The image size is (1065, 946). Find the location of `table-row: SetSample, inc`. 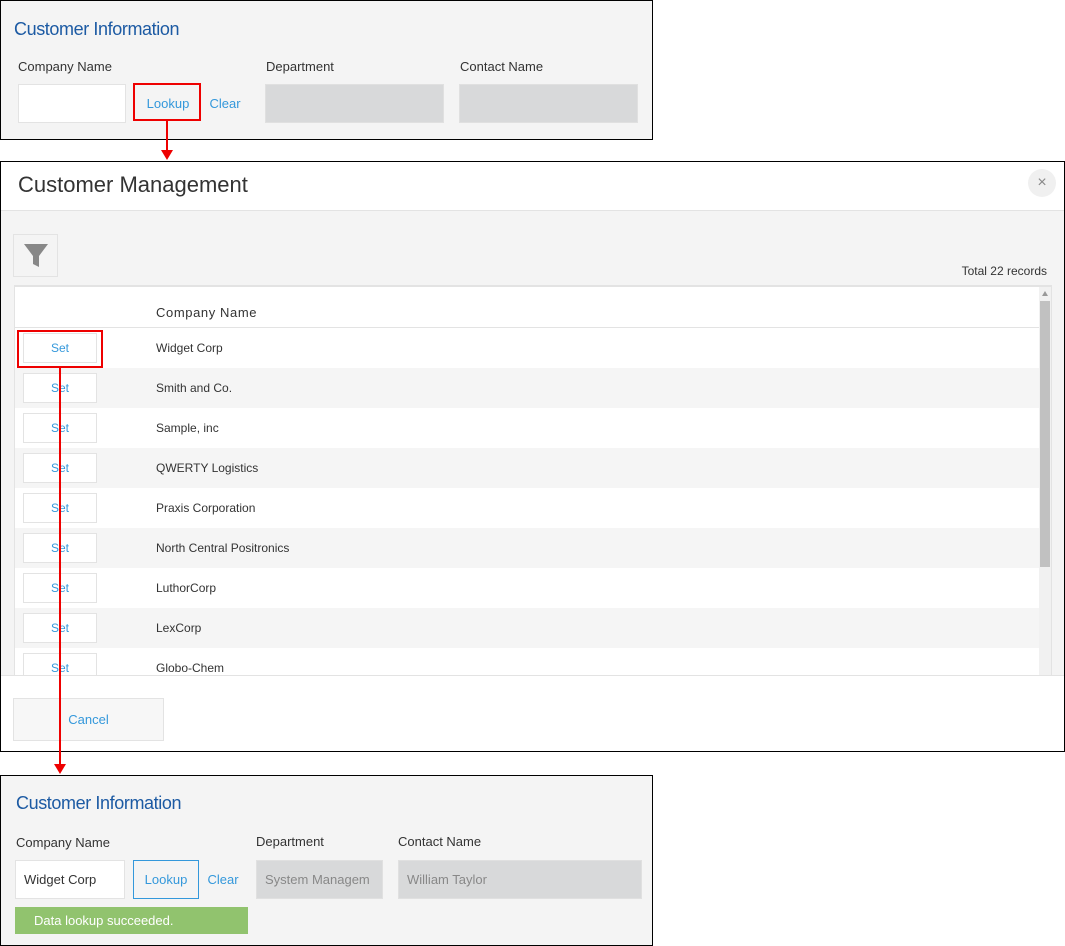

table-row: SetSample, inc is located at coordinates (527, 428).